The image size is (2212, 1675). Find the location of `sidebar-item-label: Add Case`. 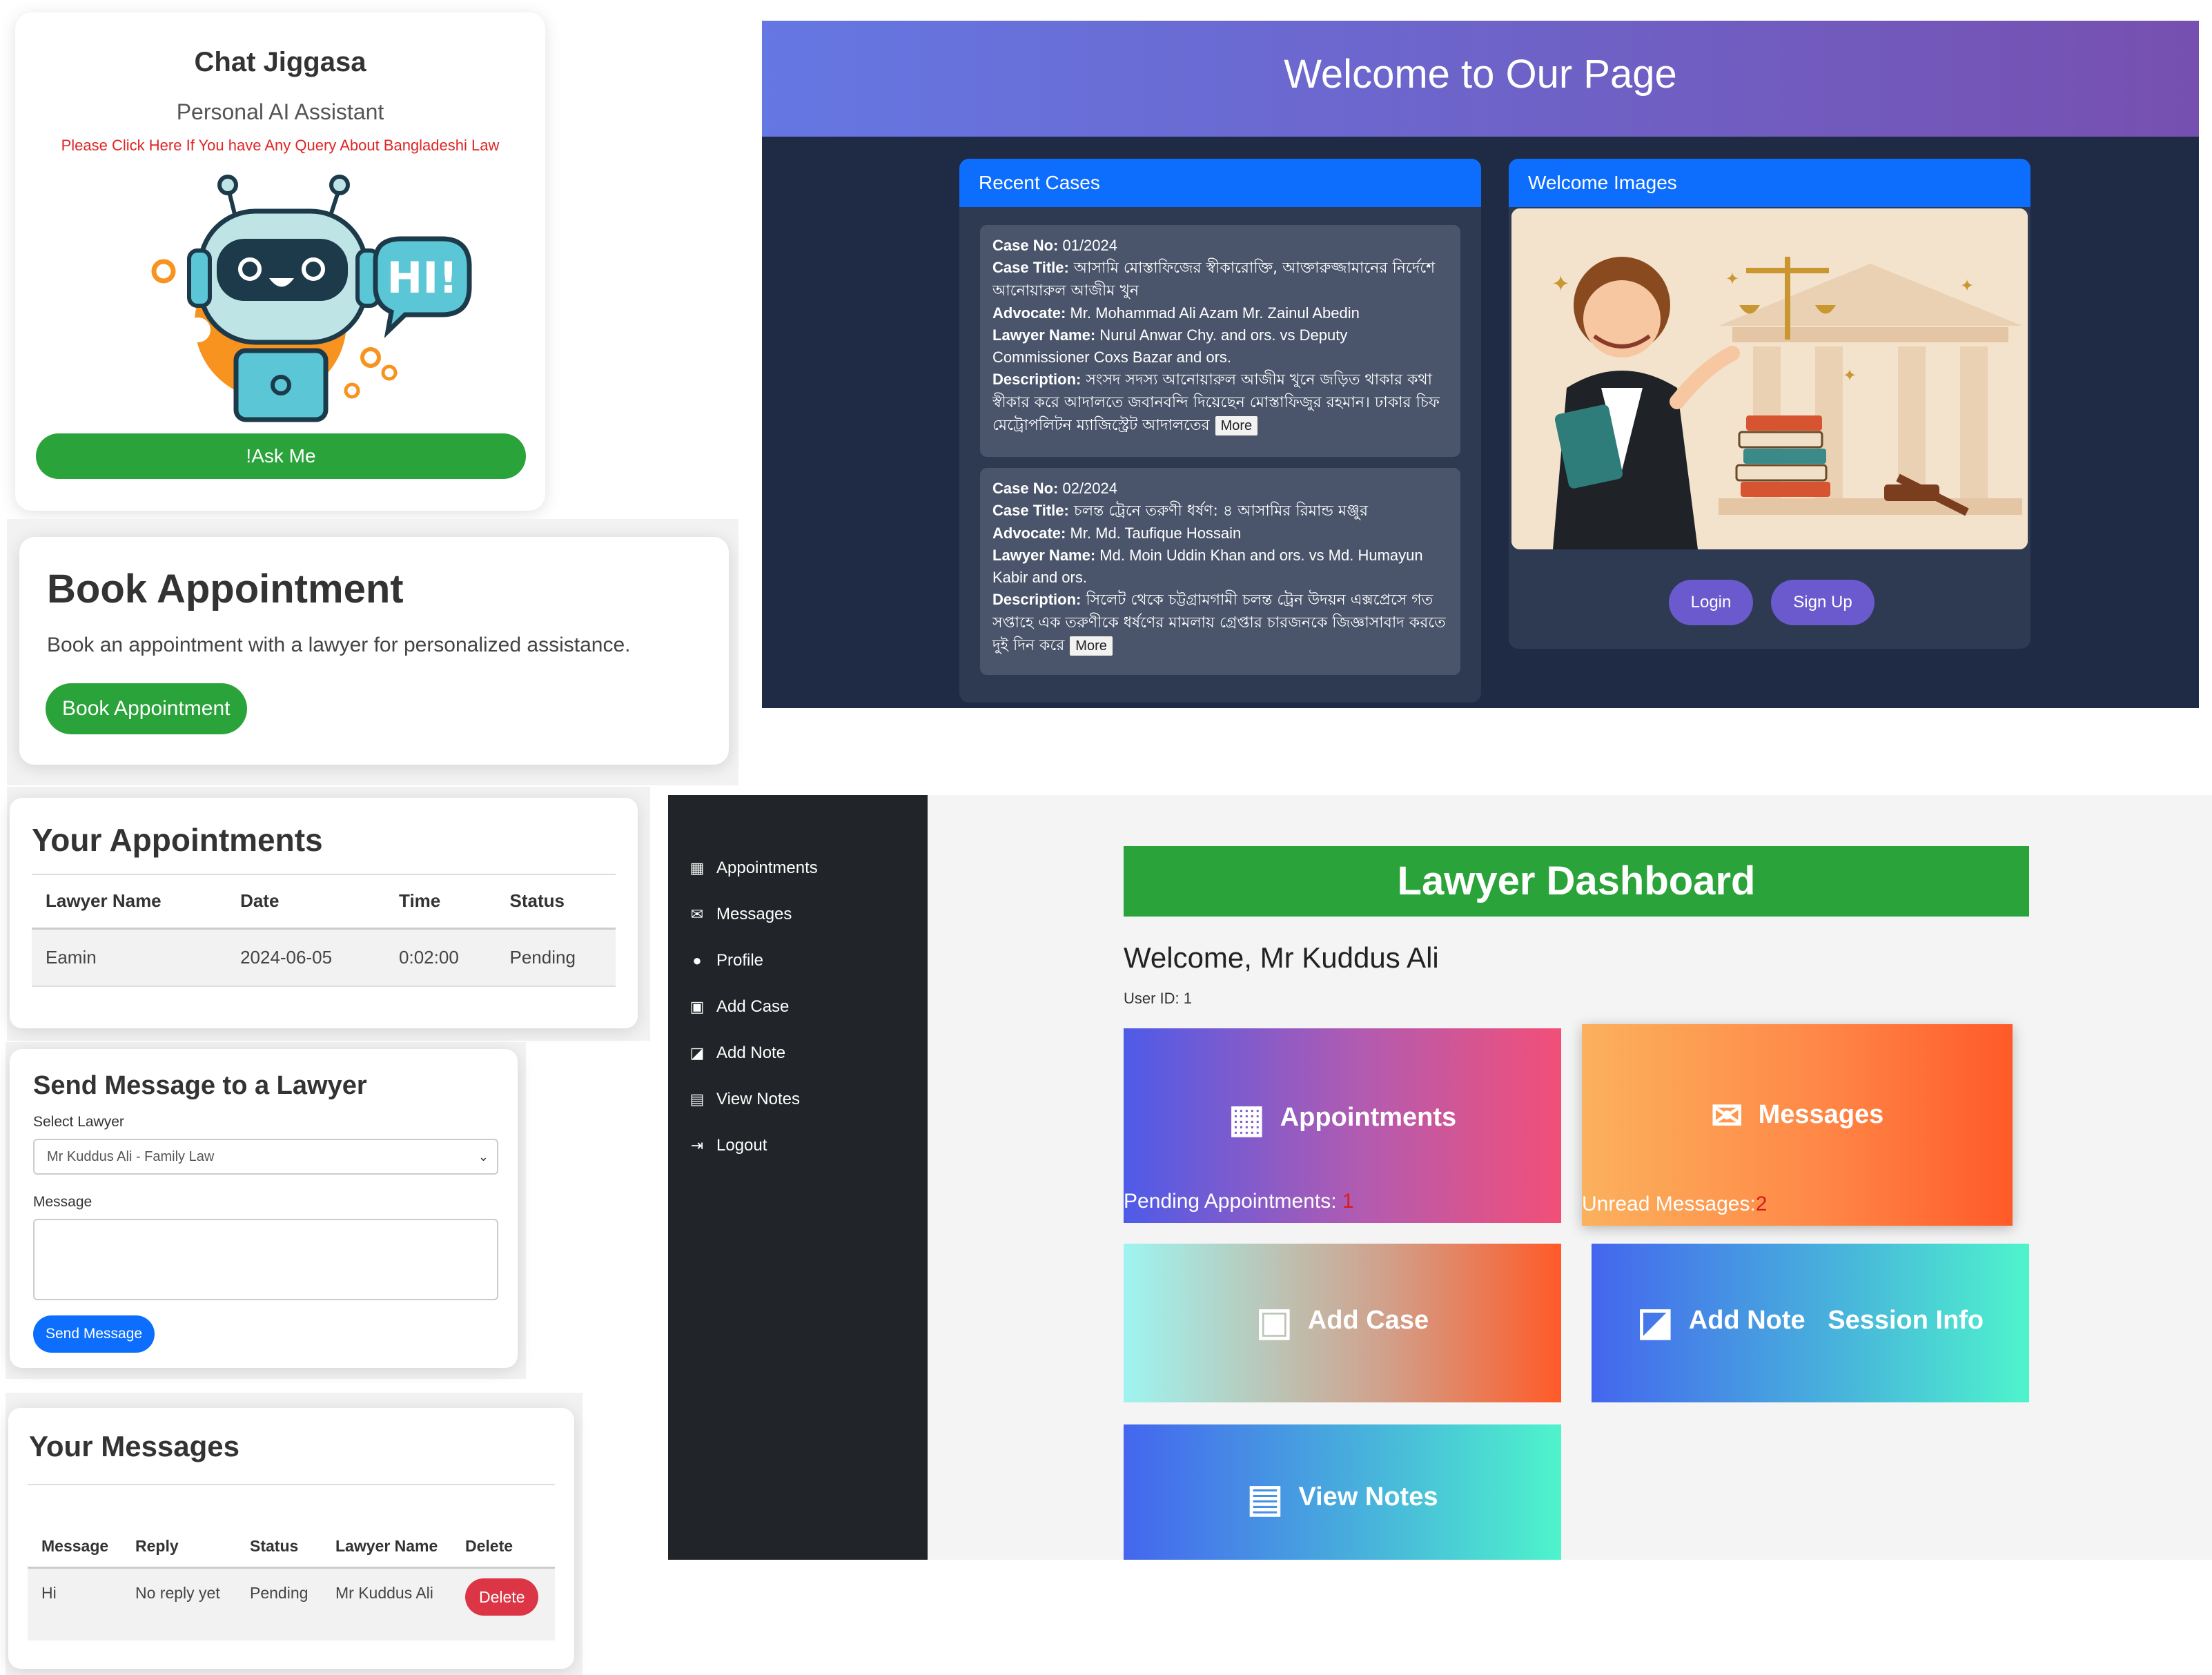

sidebar-item-label: Add Case is located at coordinates (753, 1006).